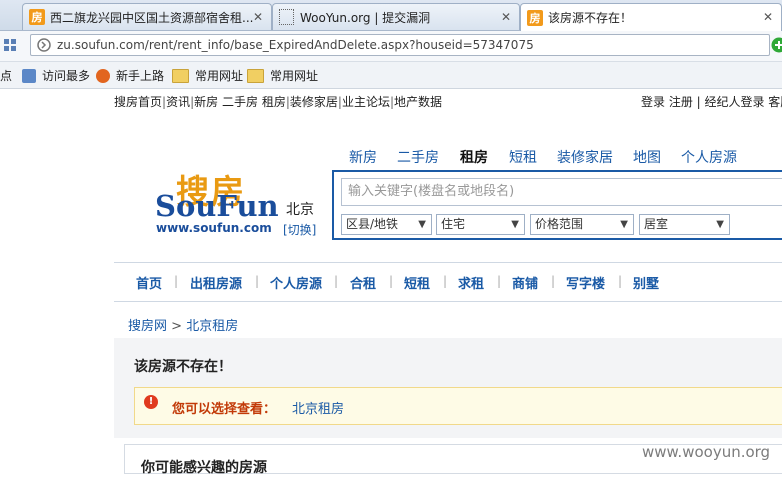  Describe the element at coordinates (418, 102) in the screenshot. I see `top-link-data: 地产数据` at that location.